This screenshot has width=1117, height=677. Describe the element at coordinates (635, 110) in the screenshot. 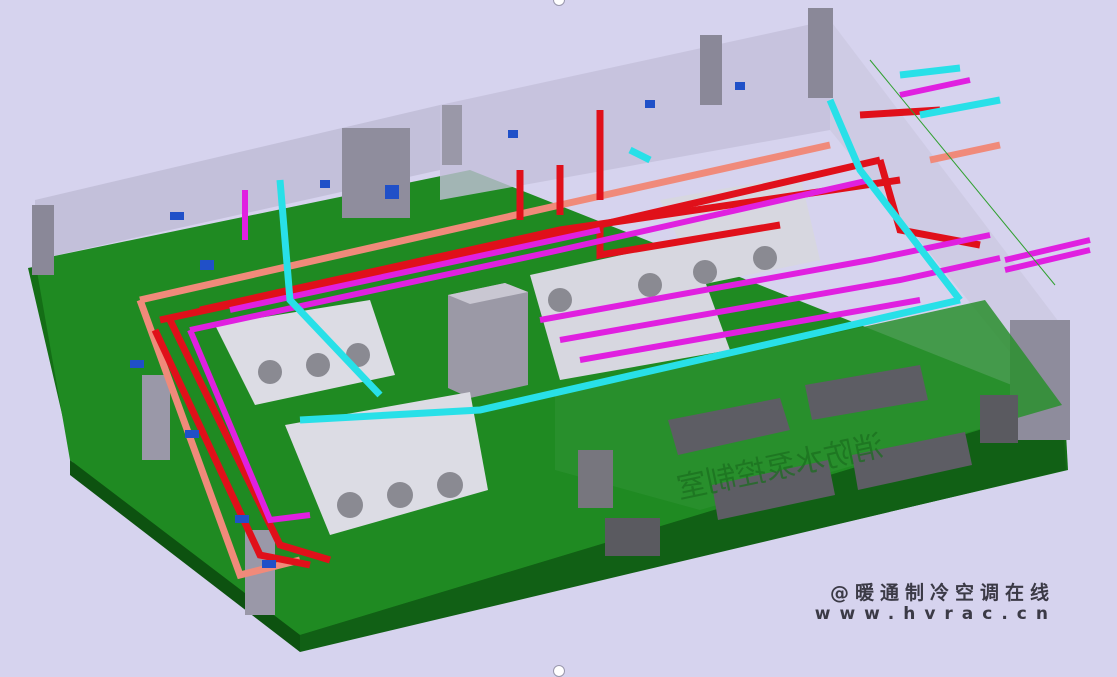

I see `back-wall-right` at that location.